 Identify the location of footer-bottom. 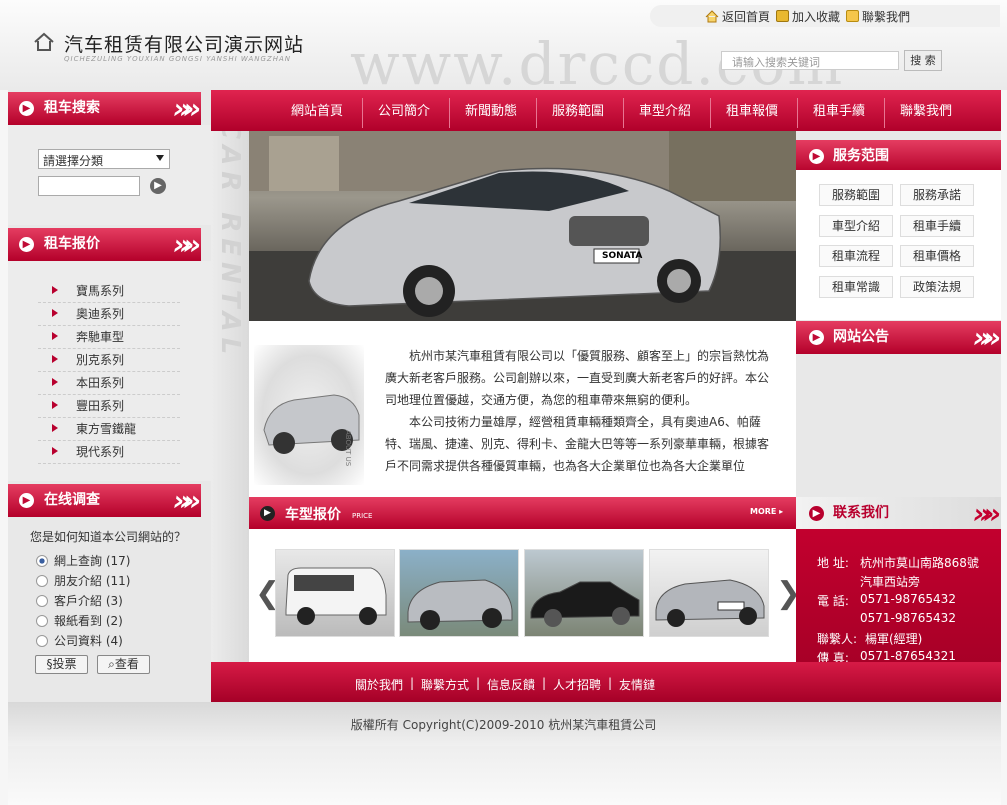
(504, 775).